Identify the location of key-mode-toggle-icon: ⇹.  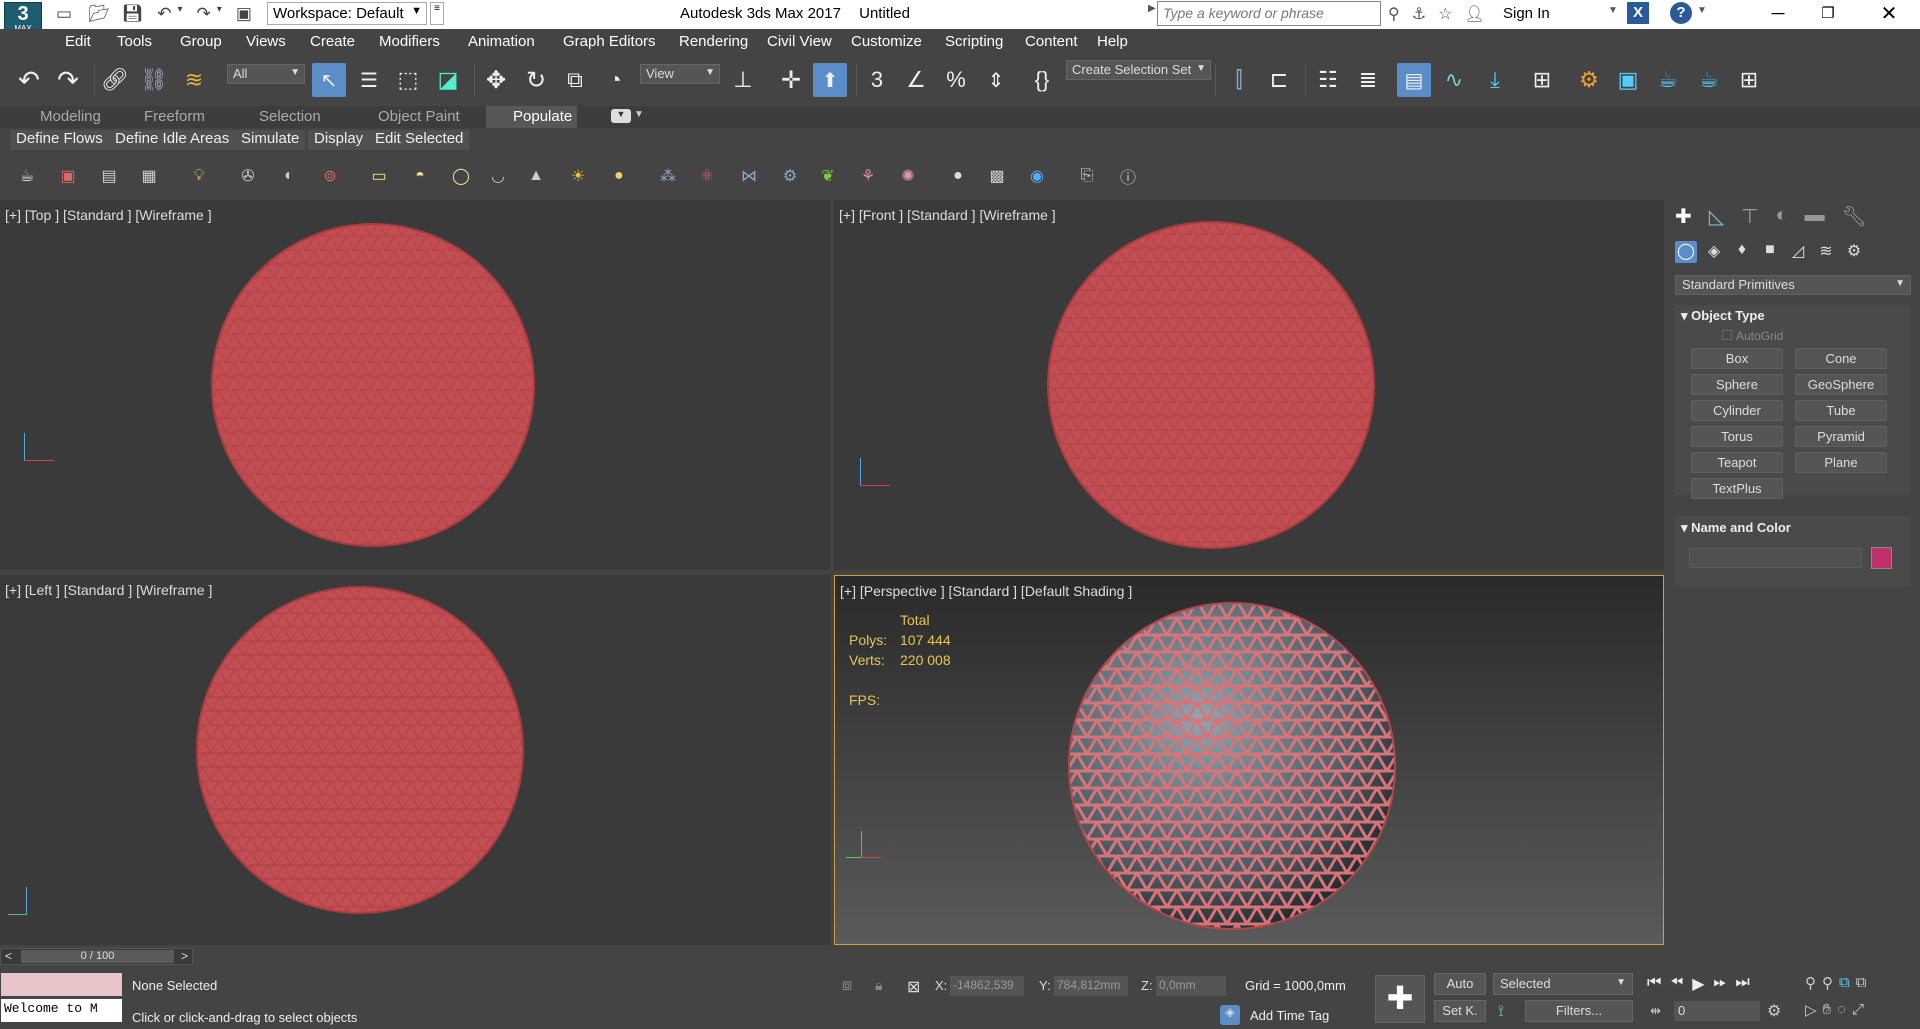
(1655, 1011).